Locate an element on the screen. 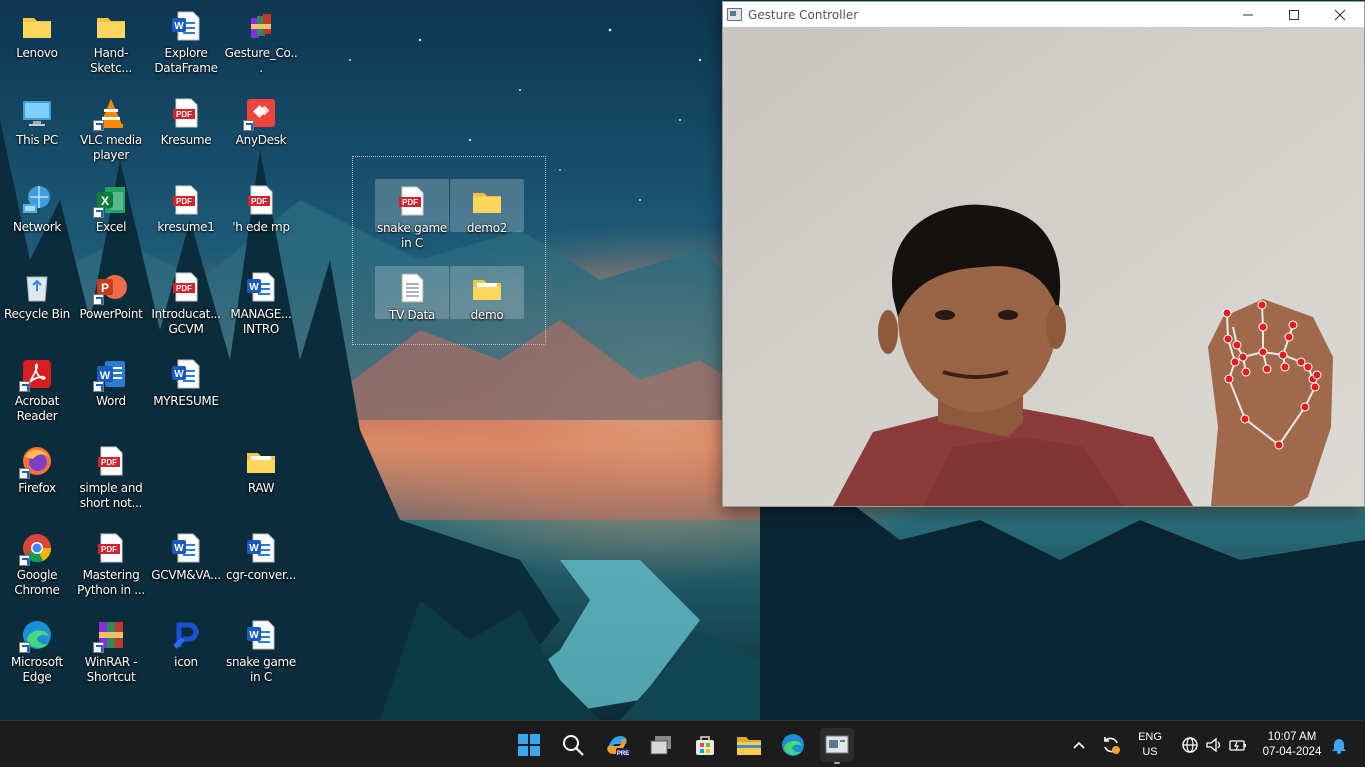  edge-taskbar-button is located at coordinates (793, 745).